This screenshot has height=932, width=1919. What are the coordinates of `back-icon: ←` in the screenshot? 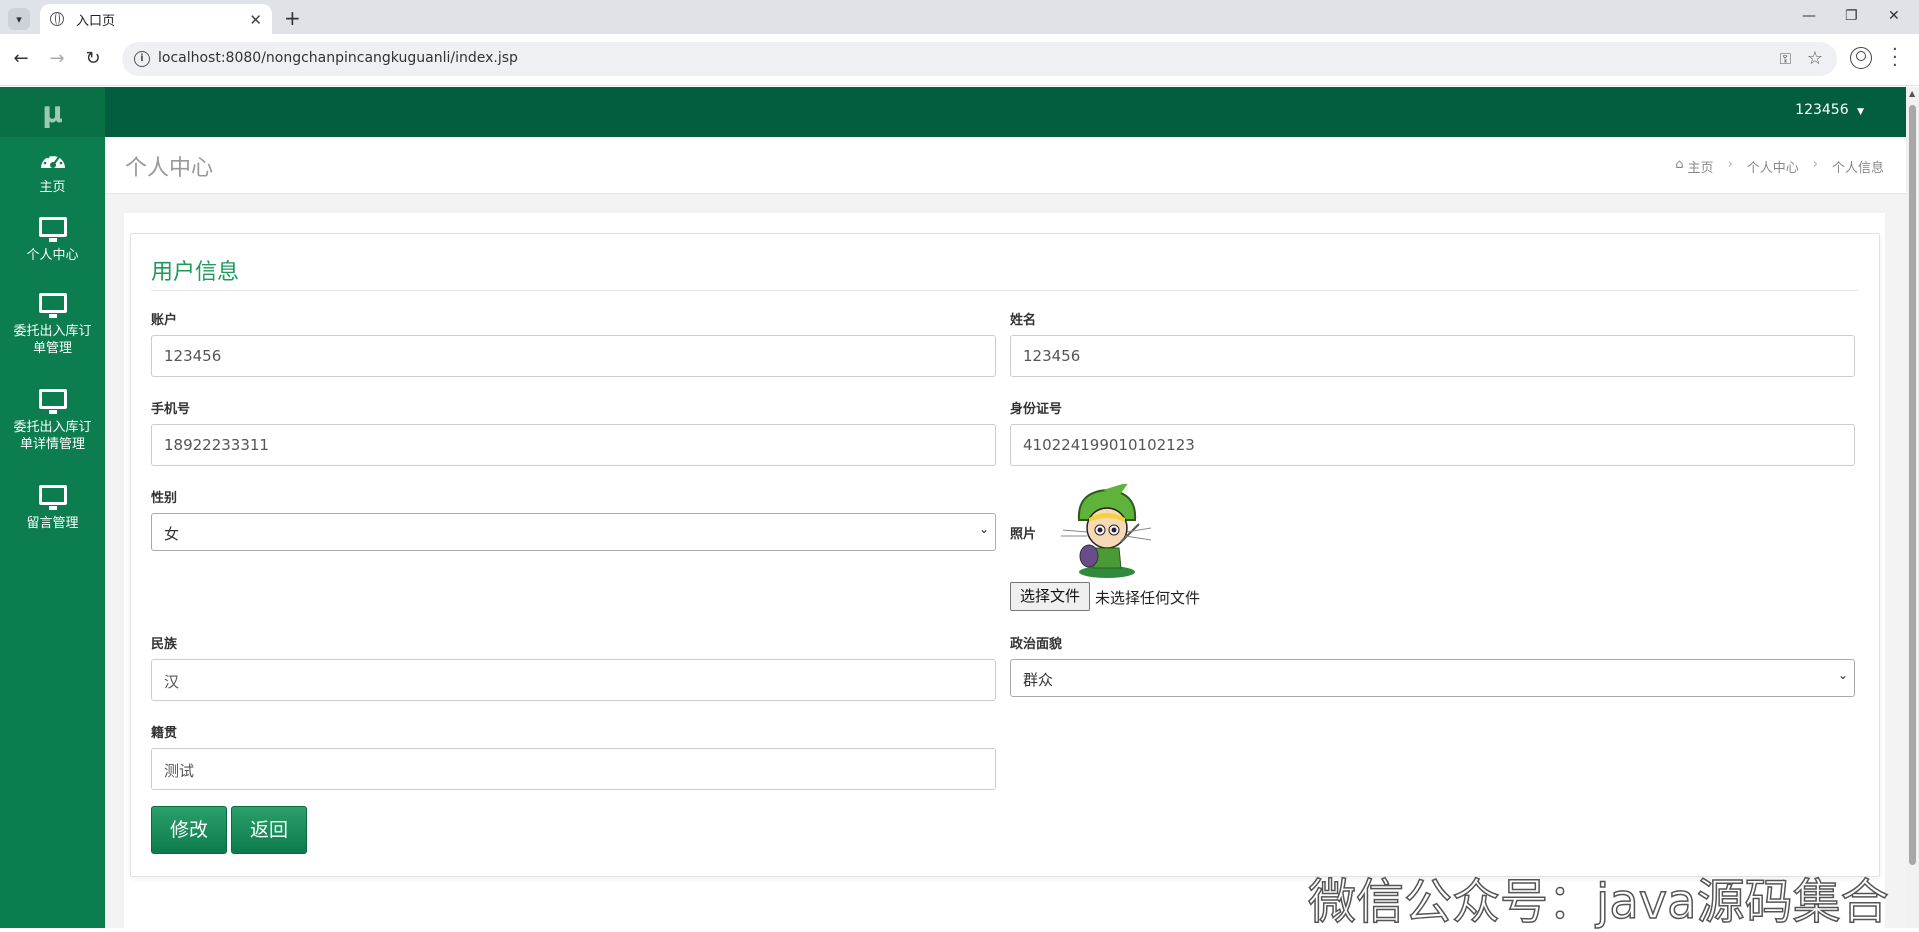 It's located at (21, 58).